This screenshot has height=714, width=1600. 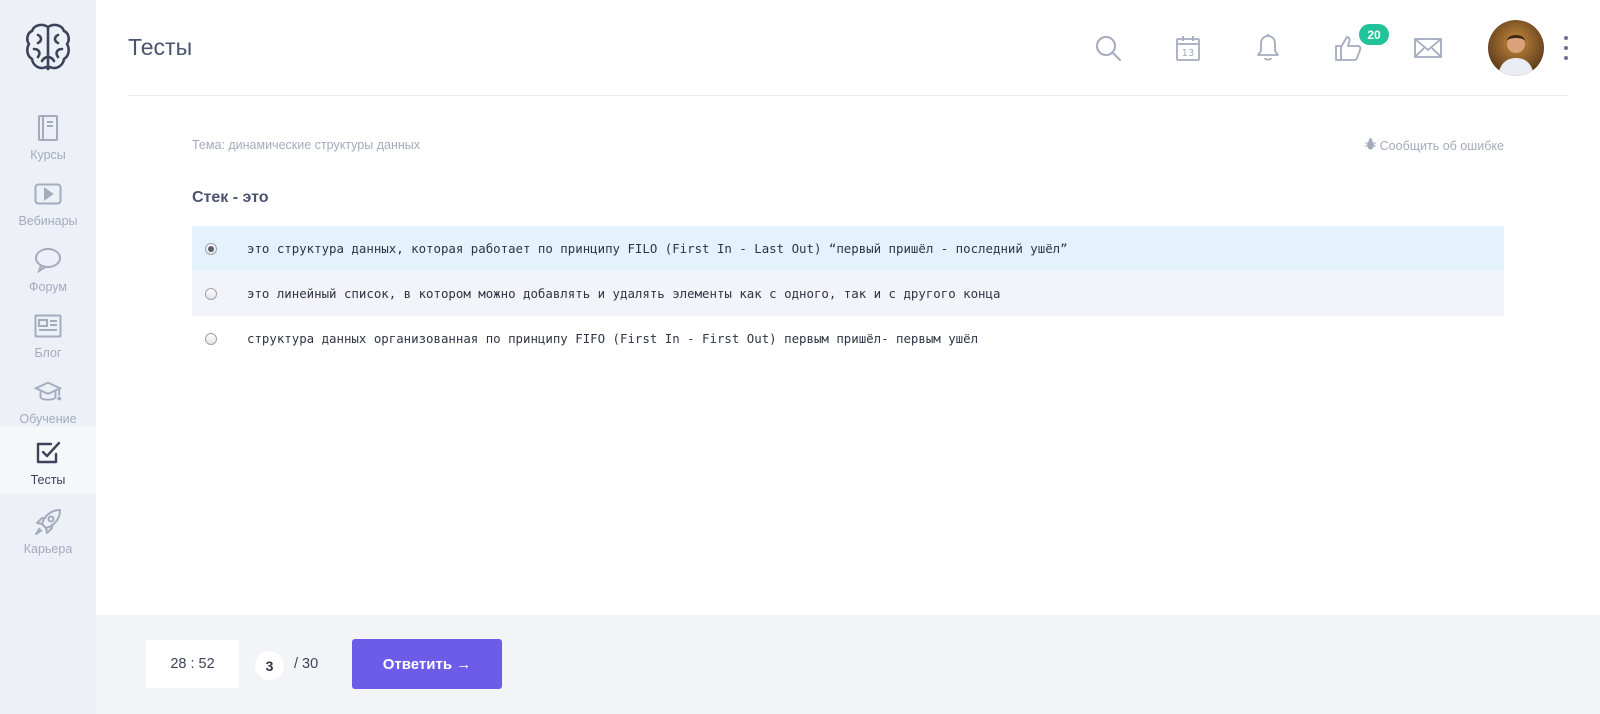 What do you see at coordinates (1108, 48) in the screenshot?
I see `search-icon` at bounding box center [1108, 48].